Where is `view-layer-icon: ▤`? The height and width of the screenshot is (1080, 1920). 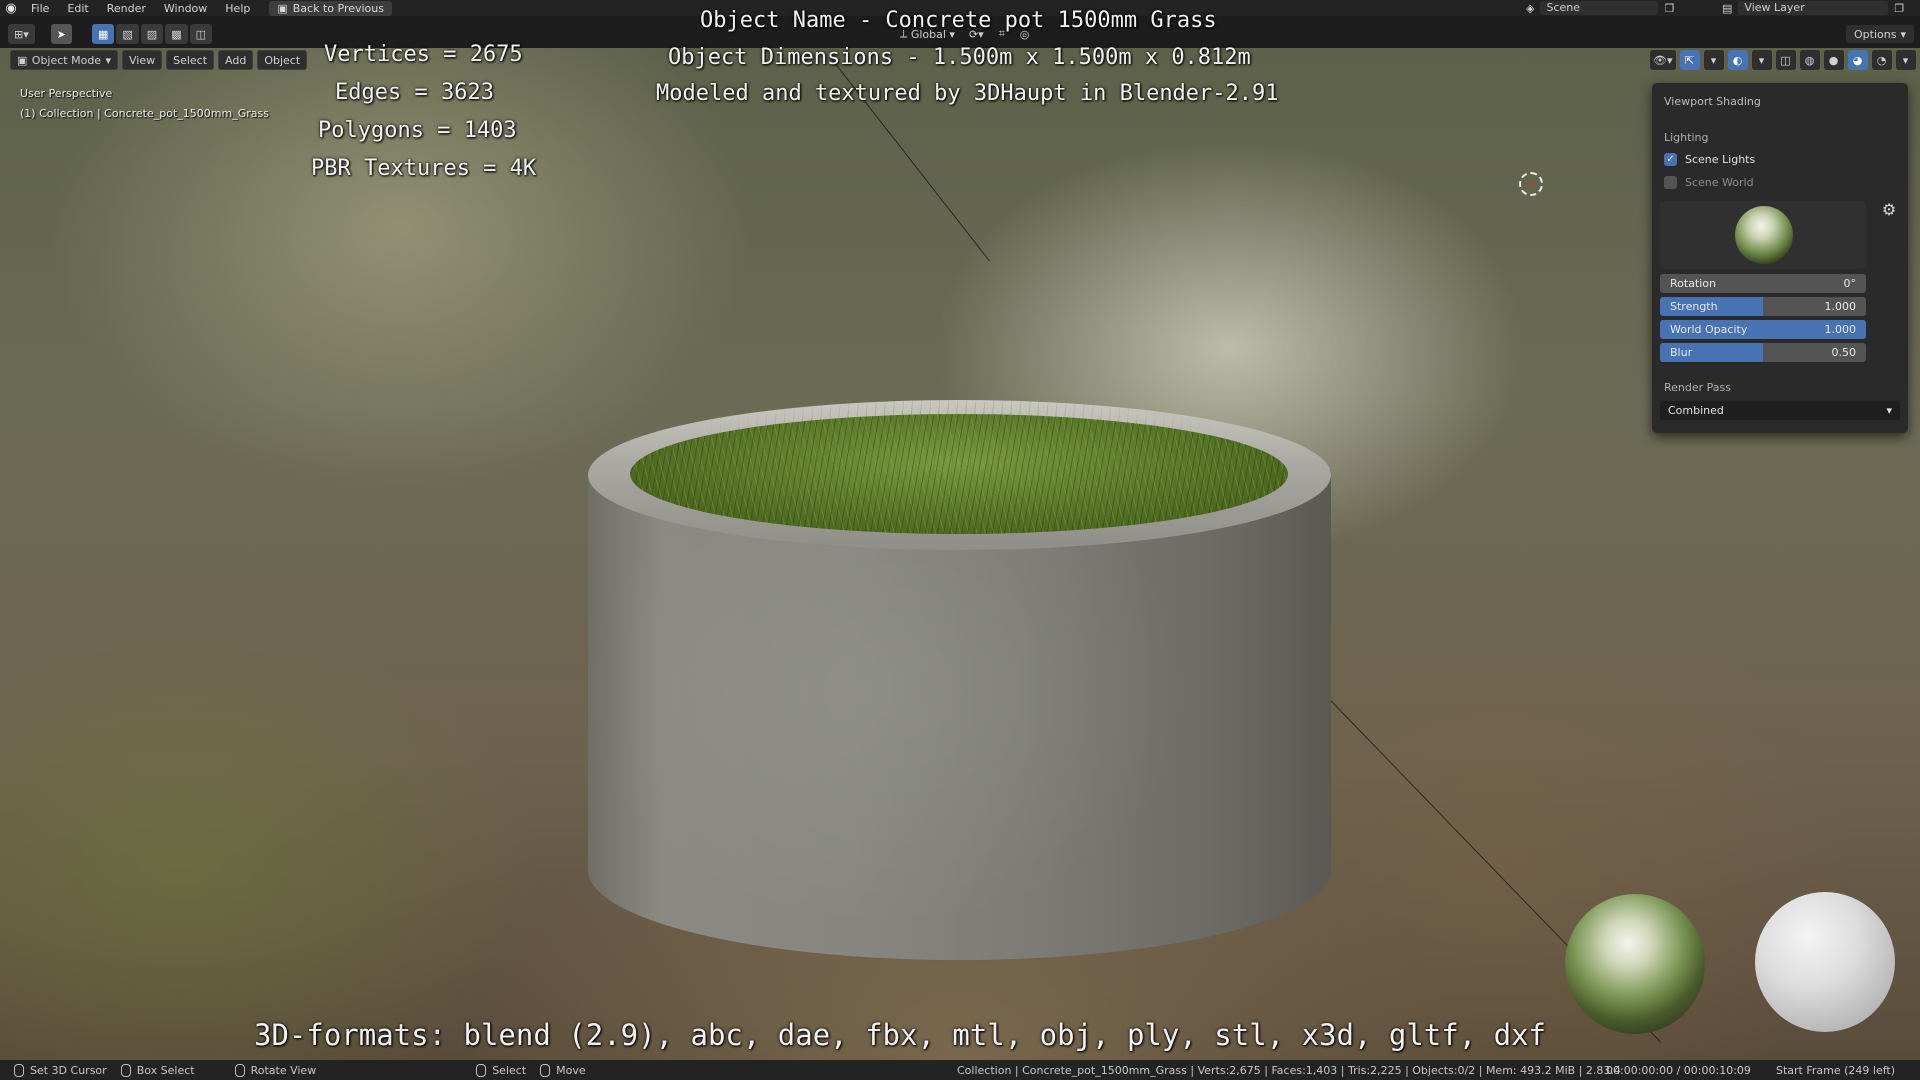
view-layer-icon: ▤ is located at coordinates (1727, 8).